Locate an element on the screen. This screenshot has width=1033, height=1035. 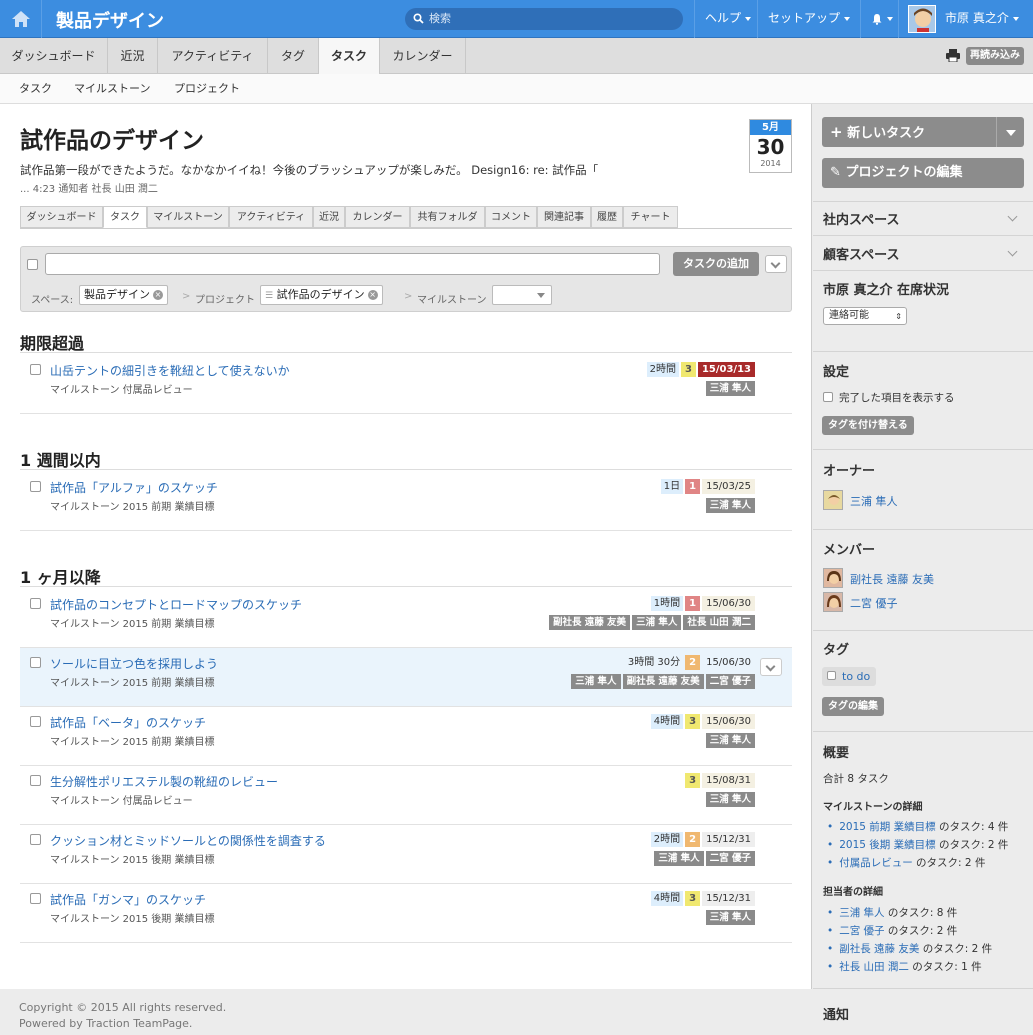
ptab-activity: アクティビティ is located at coordinates (271, 217).